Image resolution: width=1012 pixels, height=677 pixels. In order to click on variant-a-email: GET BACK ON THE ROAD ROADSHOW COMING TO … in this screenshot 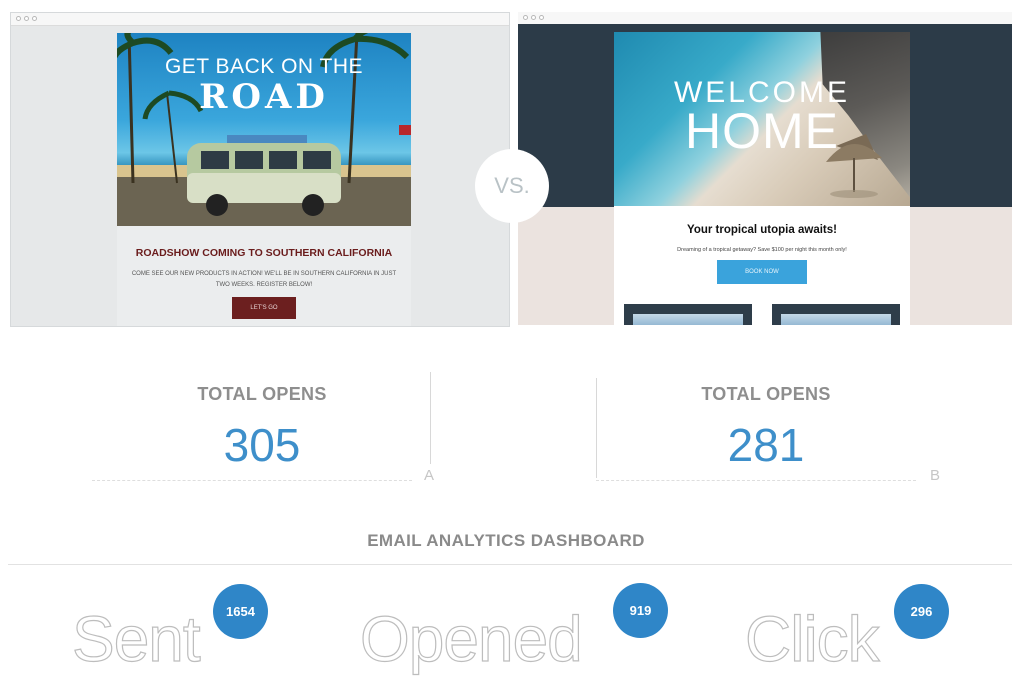, I will do `click(264, 179)`.